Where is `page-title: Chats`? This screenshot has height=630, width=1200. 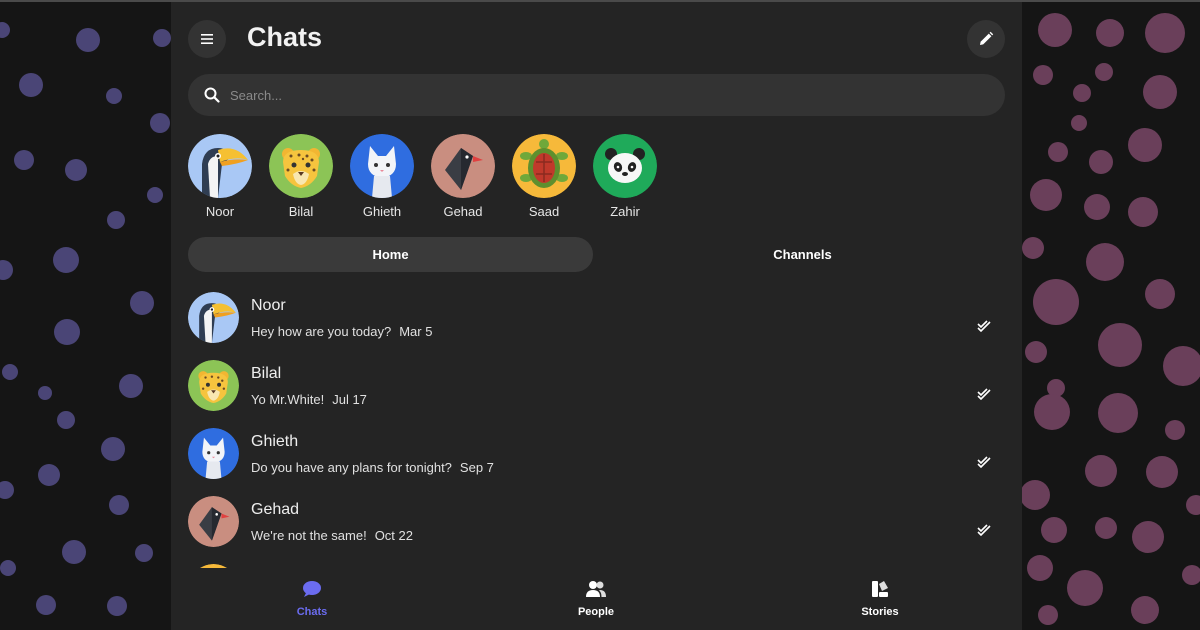
page-title: Chats is located at coordinates (285, 37).